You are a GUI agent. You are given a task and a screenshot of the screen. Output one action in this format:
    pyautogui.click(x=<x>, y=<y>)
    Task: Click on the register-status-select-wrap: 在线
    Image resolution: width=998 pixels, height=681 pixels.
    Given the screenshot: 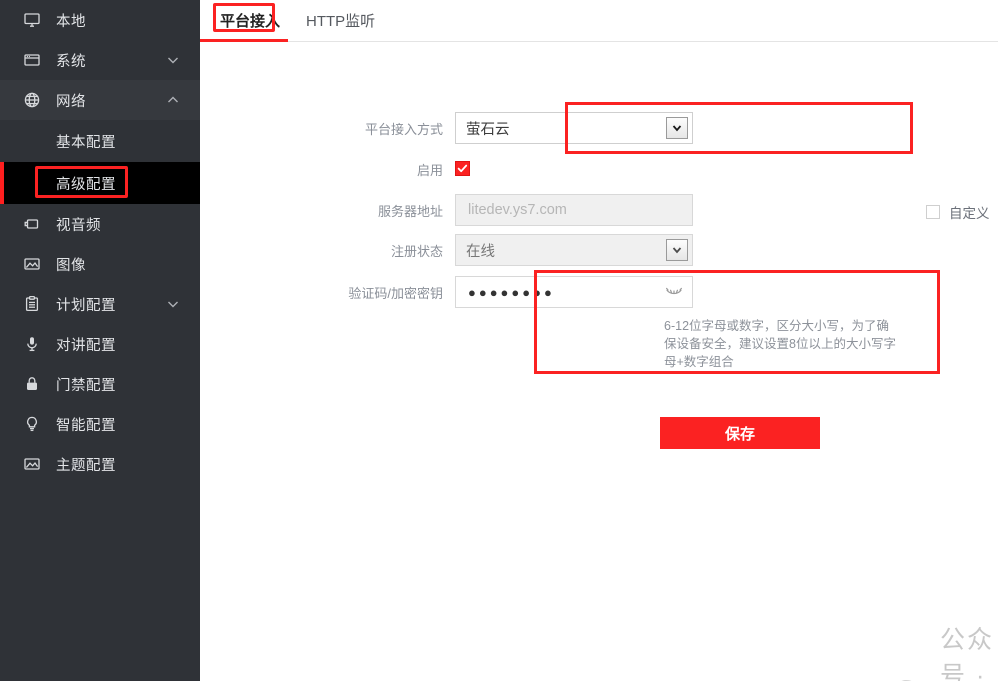 What is the action you would take?
    pyautogui.click(x=574, y=250)
    